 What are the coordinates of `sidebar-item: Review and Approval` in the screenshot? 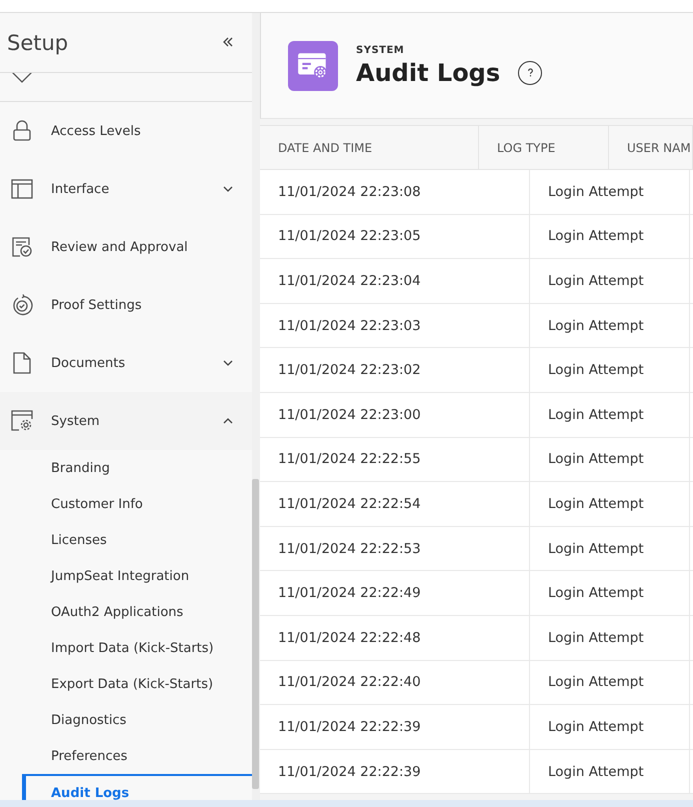 It's located at (126, 247).